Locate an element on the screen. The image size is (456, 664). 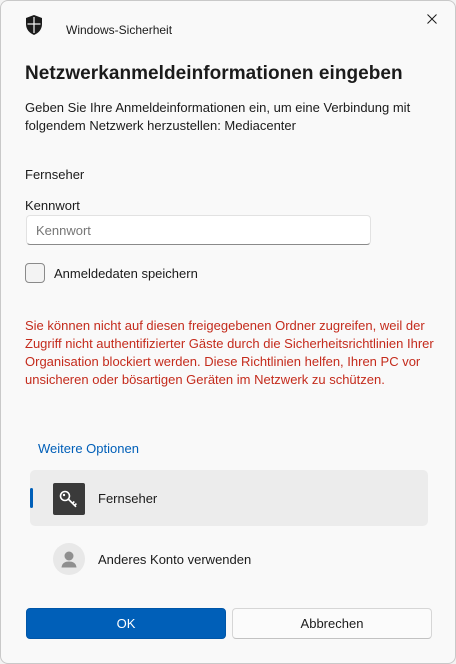
close-button is located at coordinates (432, 19).